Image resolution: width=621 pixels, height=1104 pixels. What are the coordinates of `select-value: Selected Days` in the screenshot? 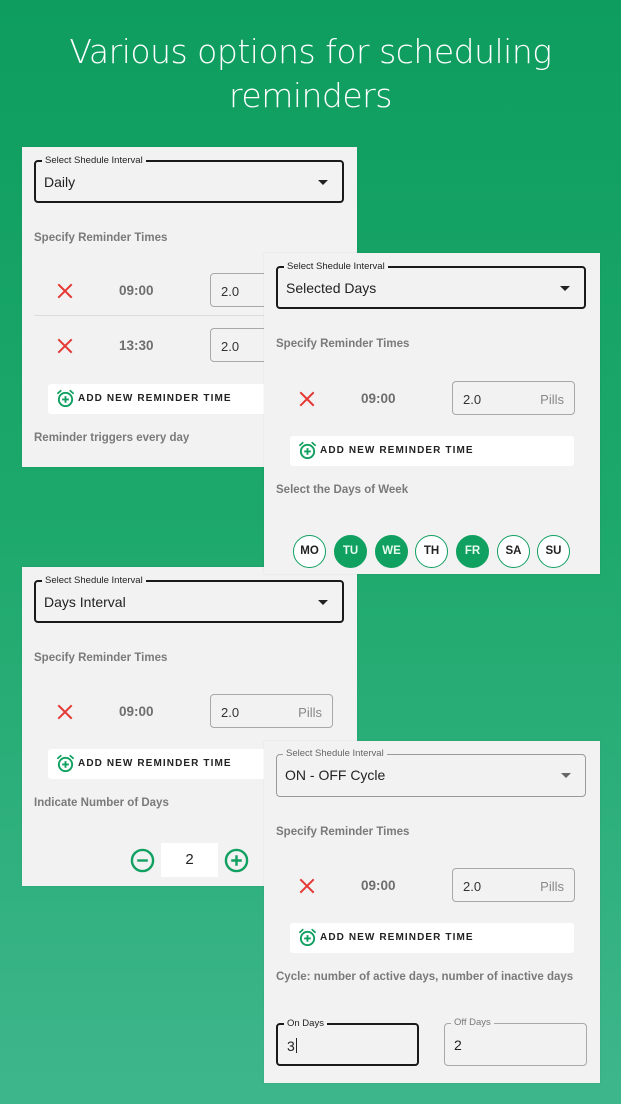 It's located at (331, 288).